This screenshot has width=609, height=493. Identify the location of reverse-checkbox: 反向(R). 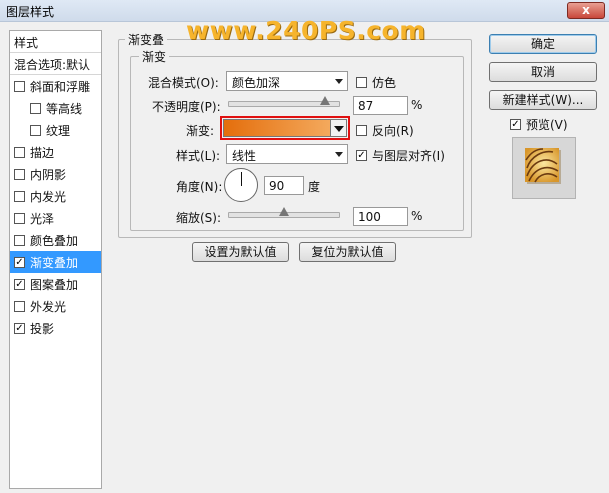
(385, 130).